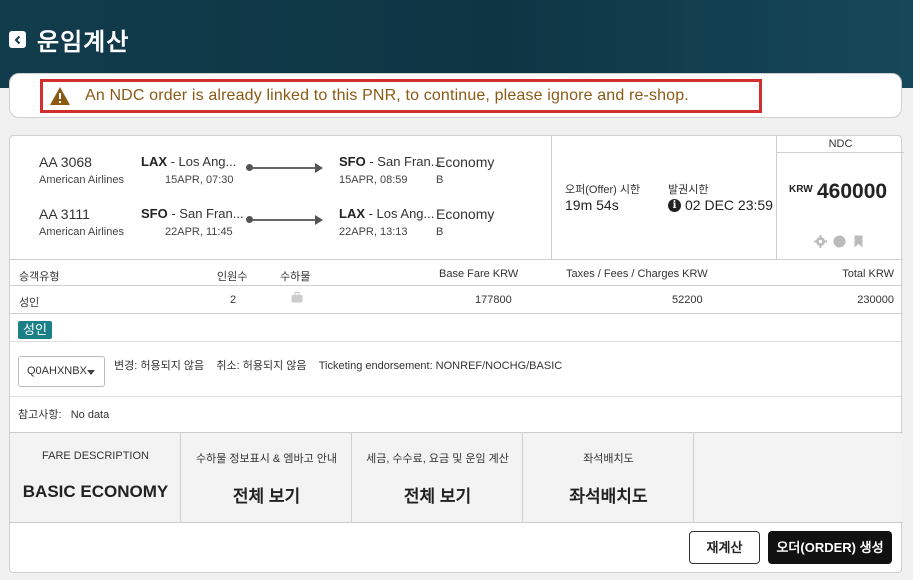 The width and height of the screenshot is (913, 580). Describe the element at coordinates (840, 144) in the screenshot. I see `source-label: NDC` at that location.